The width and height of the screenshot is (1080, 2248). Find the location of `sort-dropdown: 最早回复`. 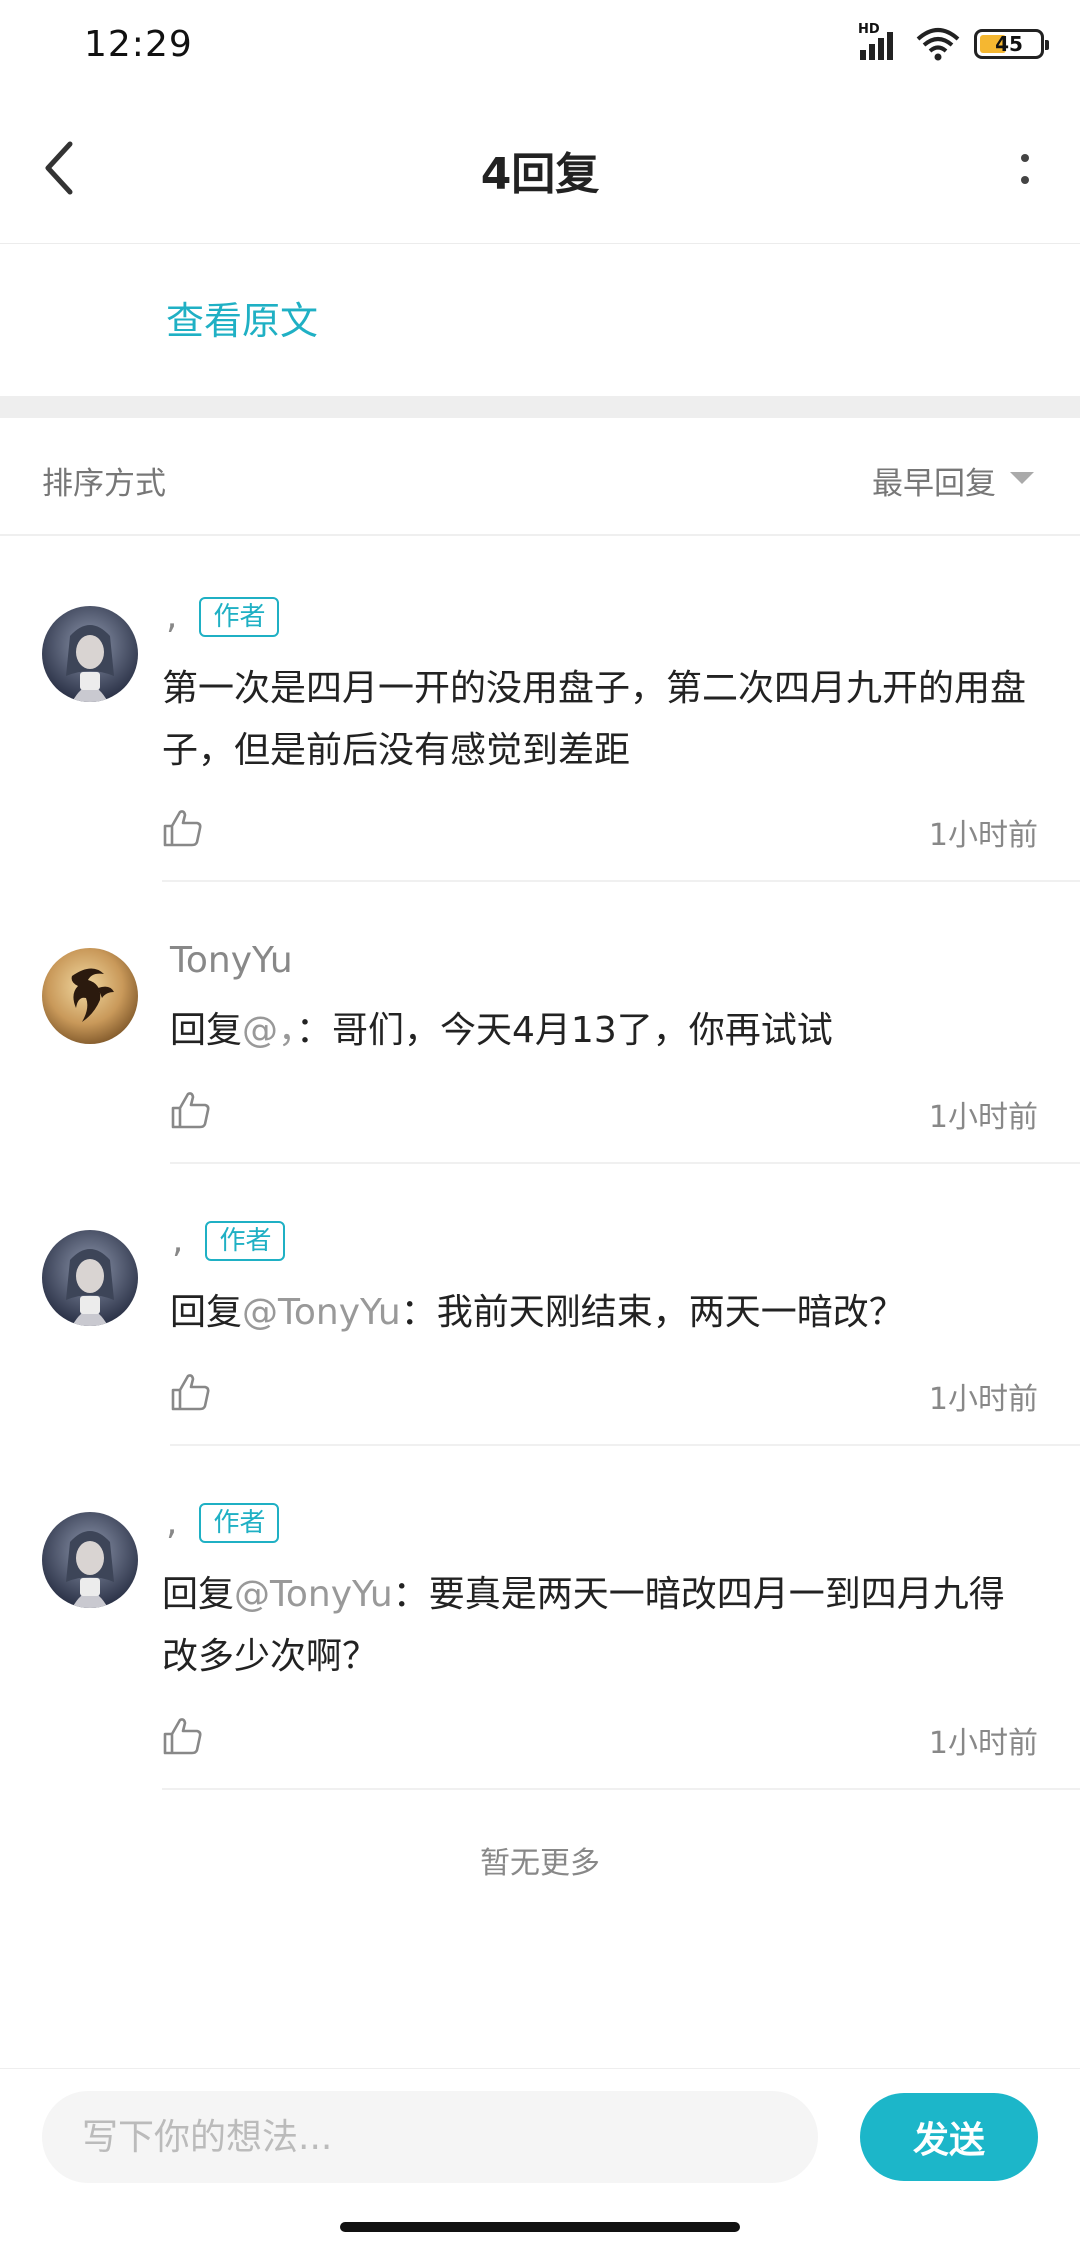

sort-dropdown: 最早回复 is located at coordinates (934, 480).